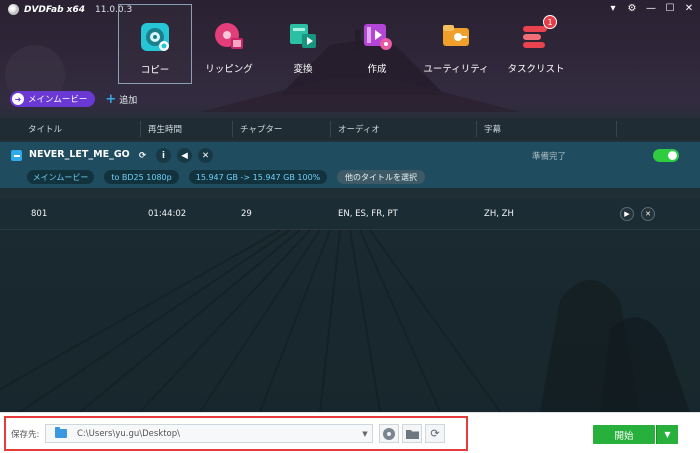  What do you see at coordinates (163, 155) in the screenshot?
I see `info-icon: i` at bounding box center [163, 155].